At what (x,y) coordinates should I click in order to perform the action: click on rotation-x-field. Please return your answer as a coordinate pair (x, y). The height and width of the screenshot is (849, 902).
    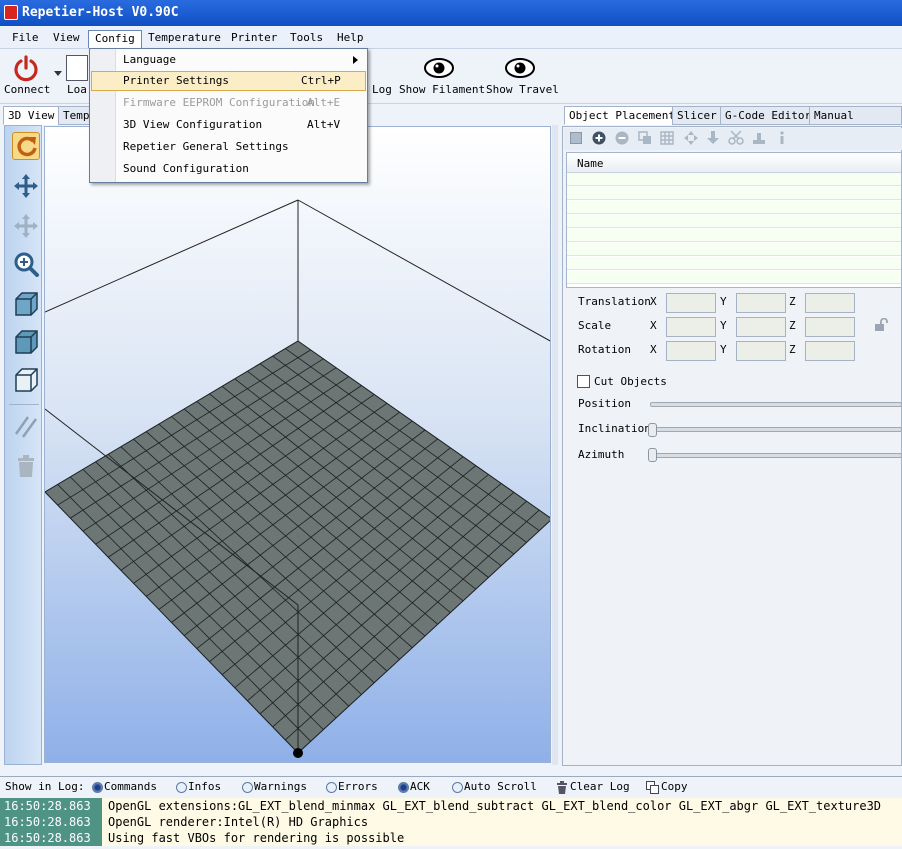
    Looking at the image, I should click on (691, 351).